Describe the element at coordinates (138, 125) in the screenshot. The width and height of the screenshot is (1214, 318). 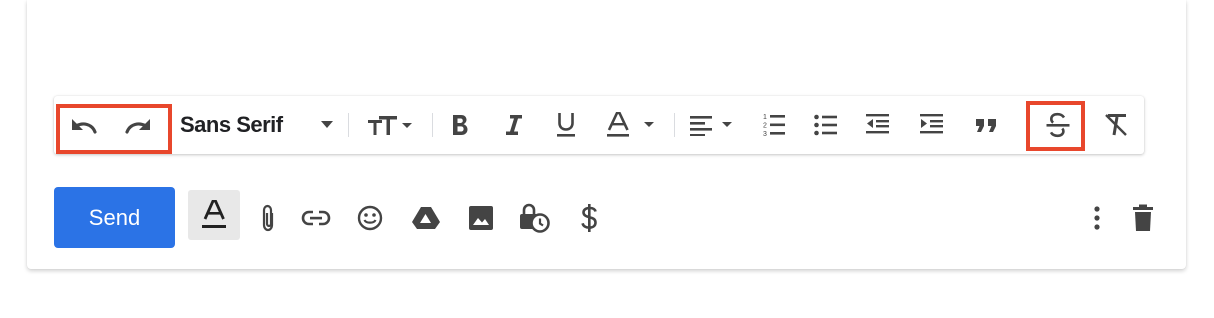
I see `redo-icon` at that location.